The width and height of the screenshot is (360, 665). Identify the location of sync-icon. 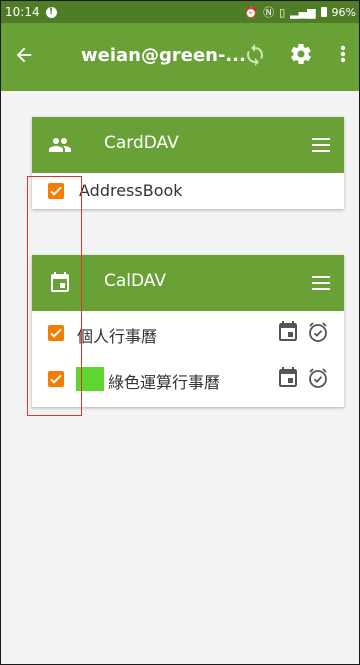
(255, 55).